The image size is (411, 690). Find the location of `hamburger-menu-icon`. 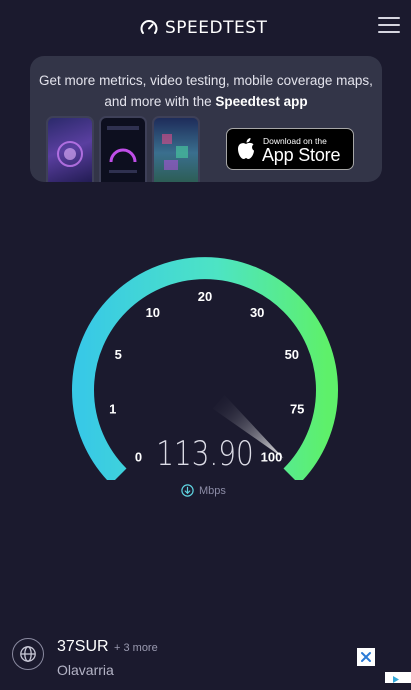

hamburger-menu-icon is located at coordinates (389, 26).